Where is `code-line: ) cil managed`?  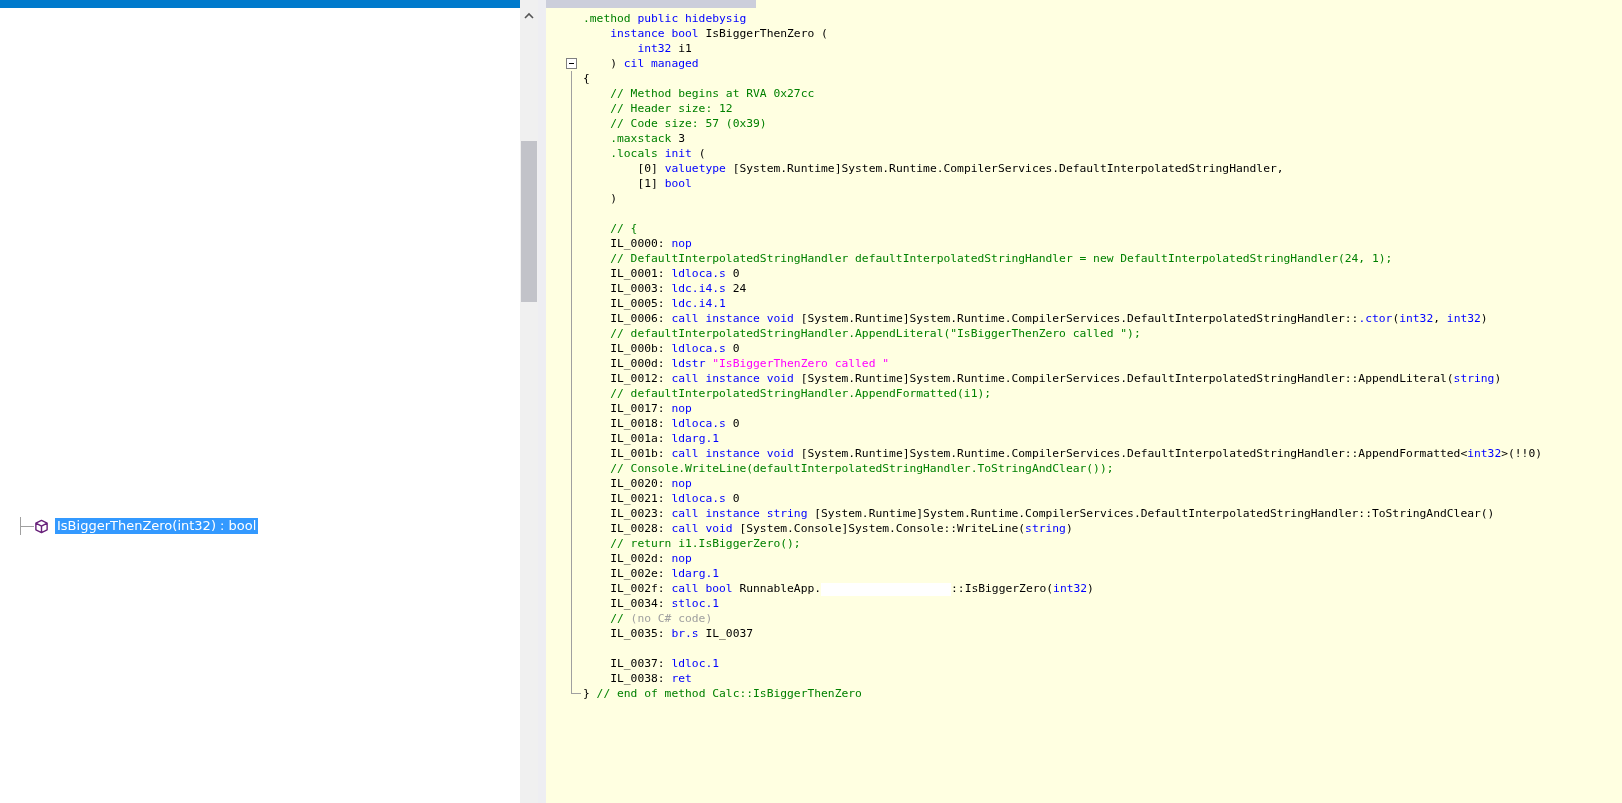
code-line: ) cil managed is located at coordinates (654, 63).